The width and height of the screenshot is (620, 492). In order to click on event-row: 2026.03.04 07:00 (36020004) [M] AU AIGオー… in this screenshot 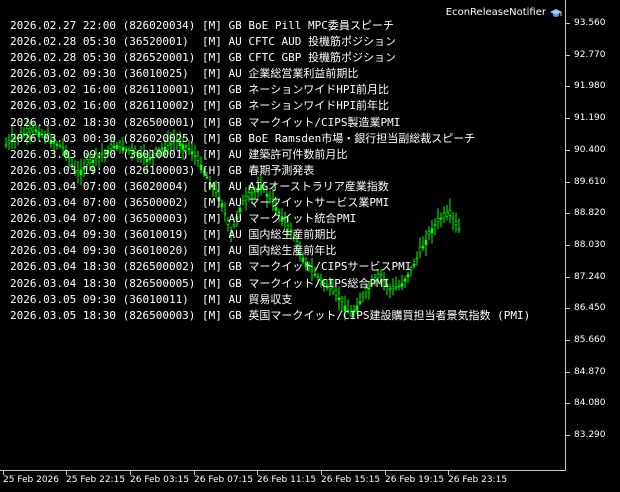, I will do `click(199, 186)`.